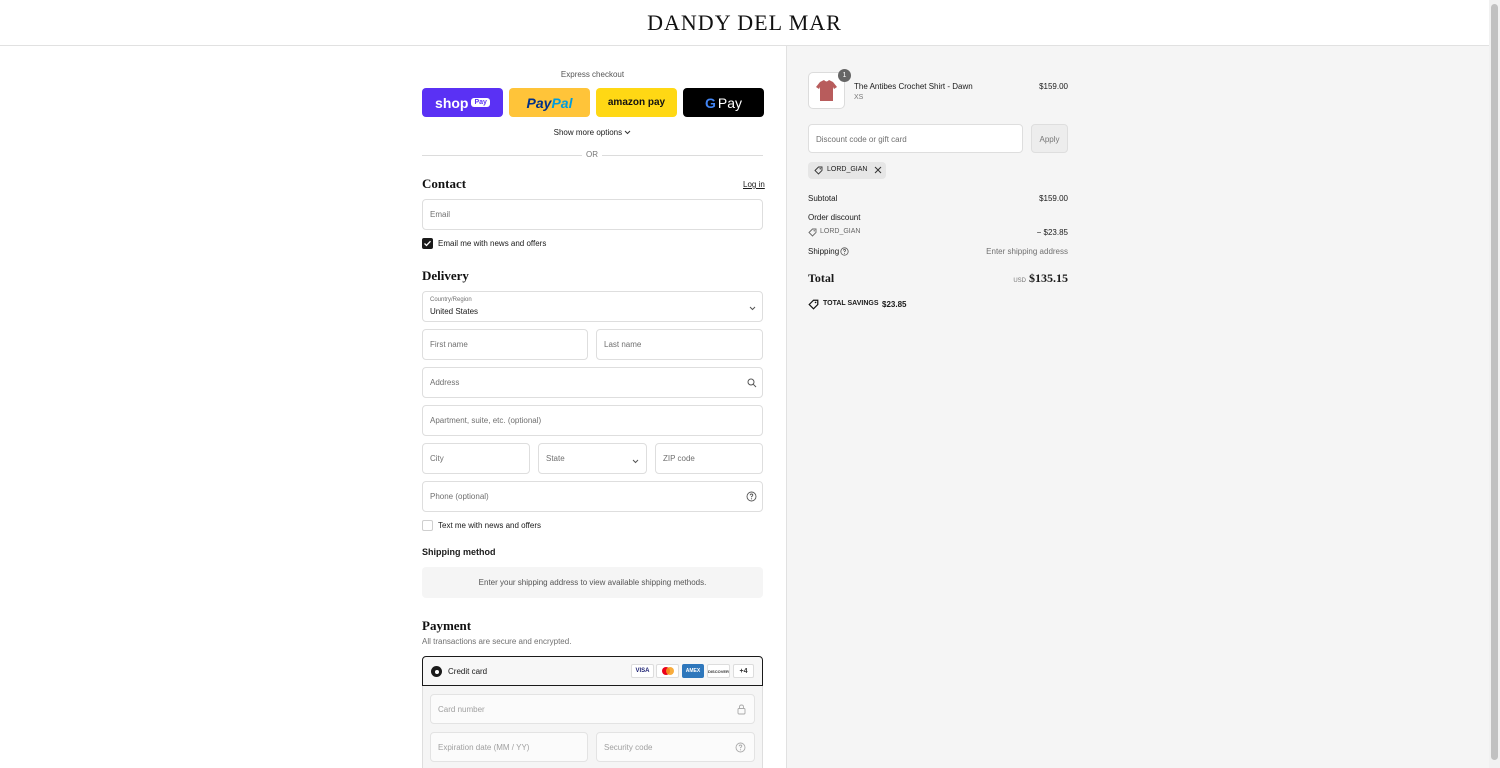 This screenshot has width=1500, height=768. I want to click on card-number-placeholder: Card number, so click(461, 709).